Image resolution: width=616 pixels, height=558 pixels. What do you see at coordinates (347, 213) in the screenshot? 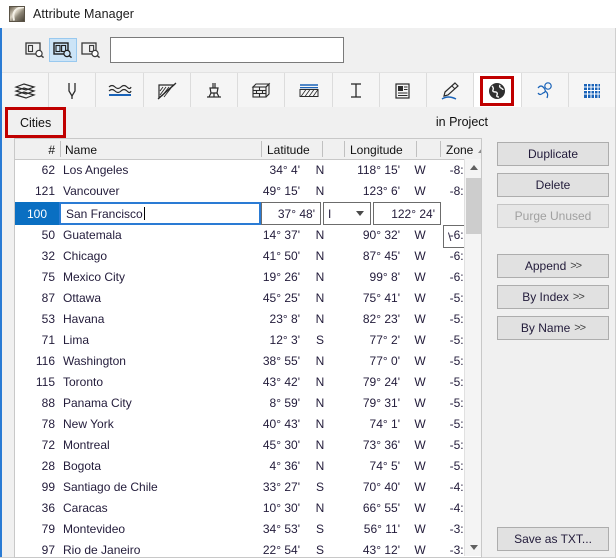
I see `latitude-hemisphere-select: I` at bounding box center [347, 213].